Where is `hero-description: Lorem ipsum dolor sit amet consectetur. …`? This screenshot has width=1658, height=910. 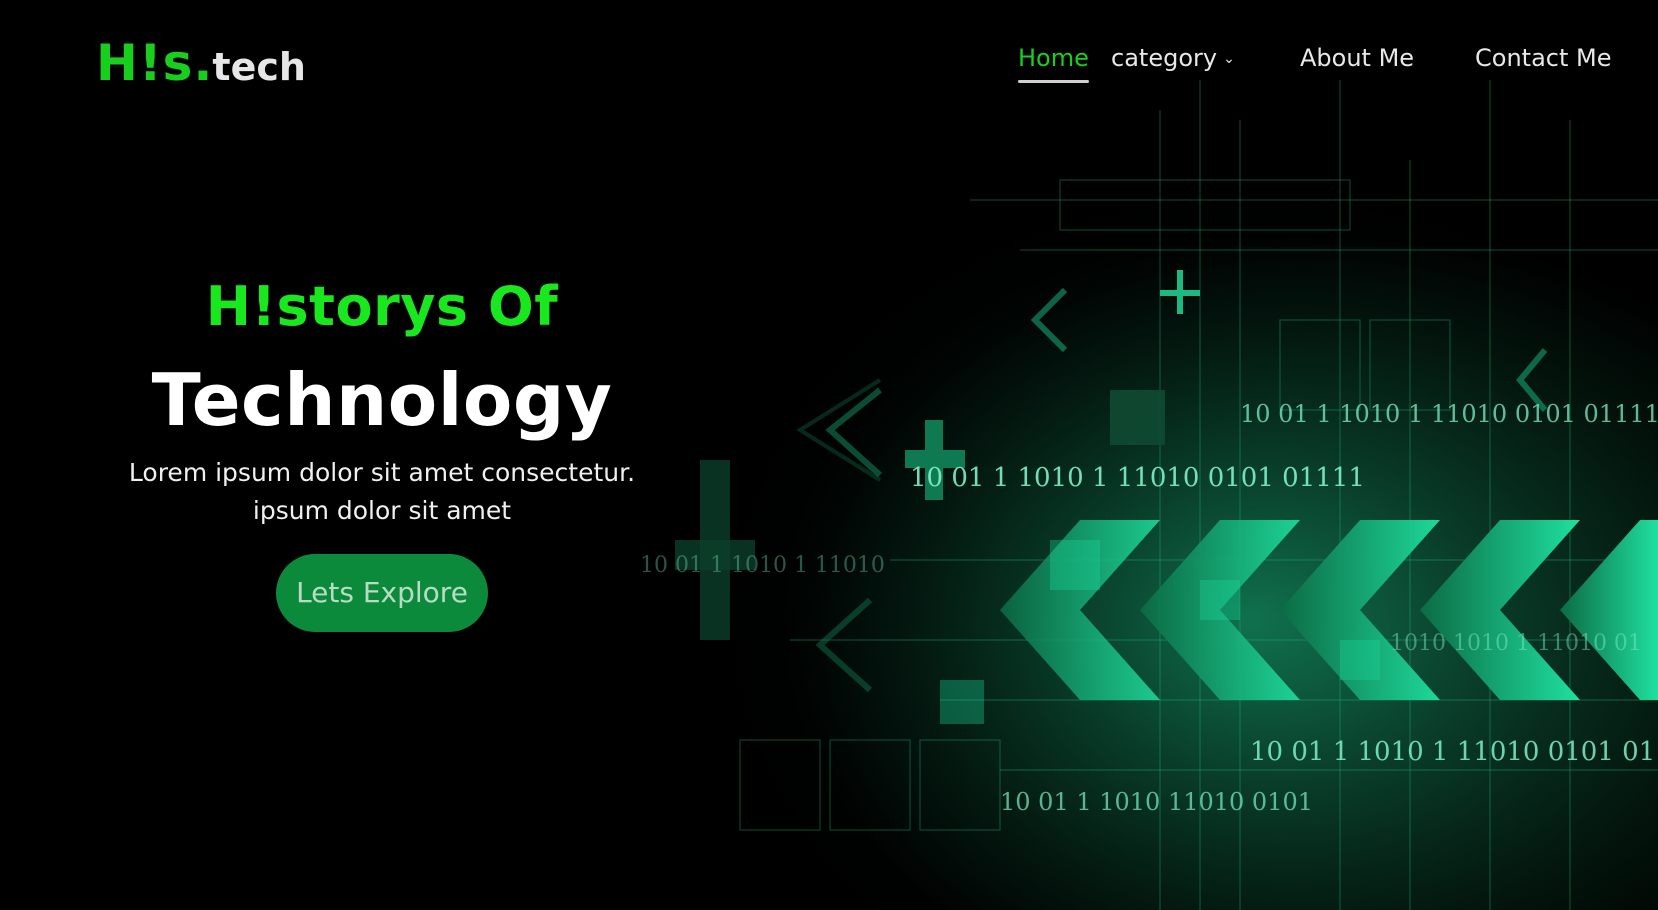 hero-description: Lorem ipsum dolor sit amet consectetur. … is located at coordinates (382, 492).